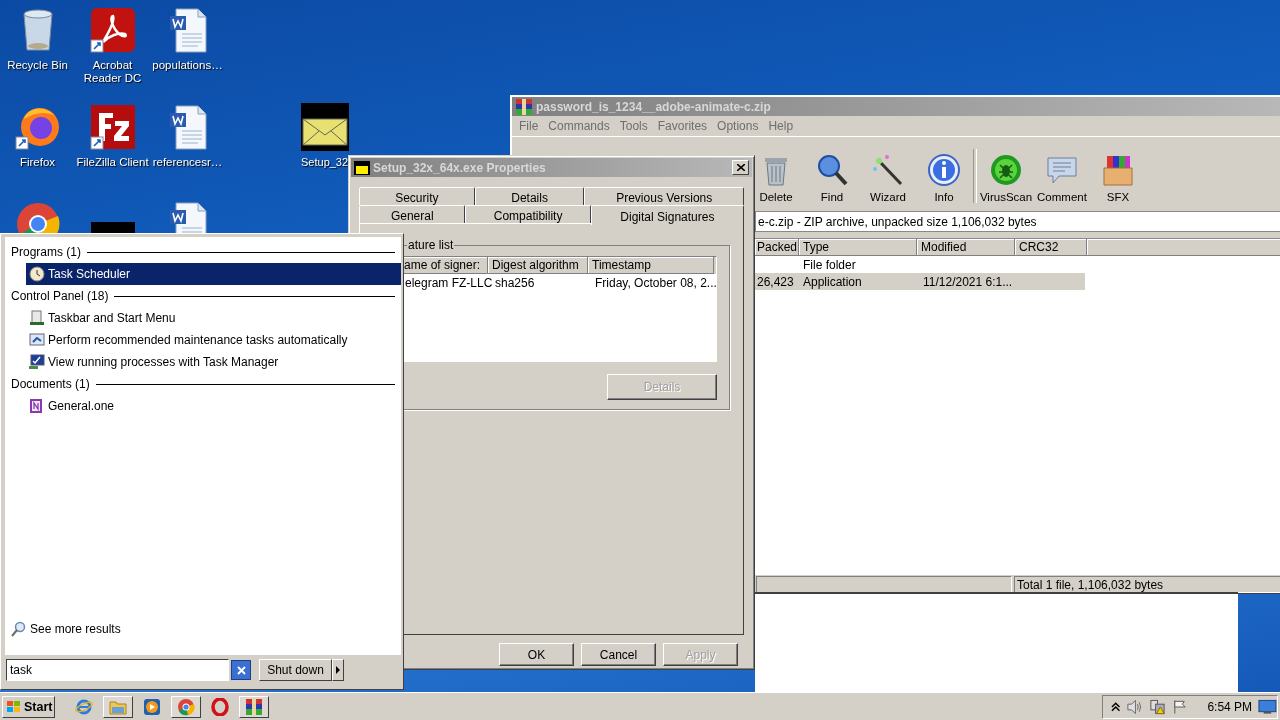 The image size is (1280, 720). What do you see at coordinates (858, 247) in the screenshot?
I see `column-header: Type` at bounding box center [858, 247].